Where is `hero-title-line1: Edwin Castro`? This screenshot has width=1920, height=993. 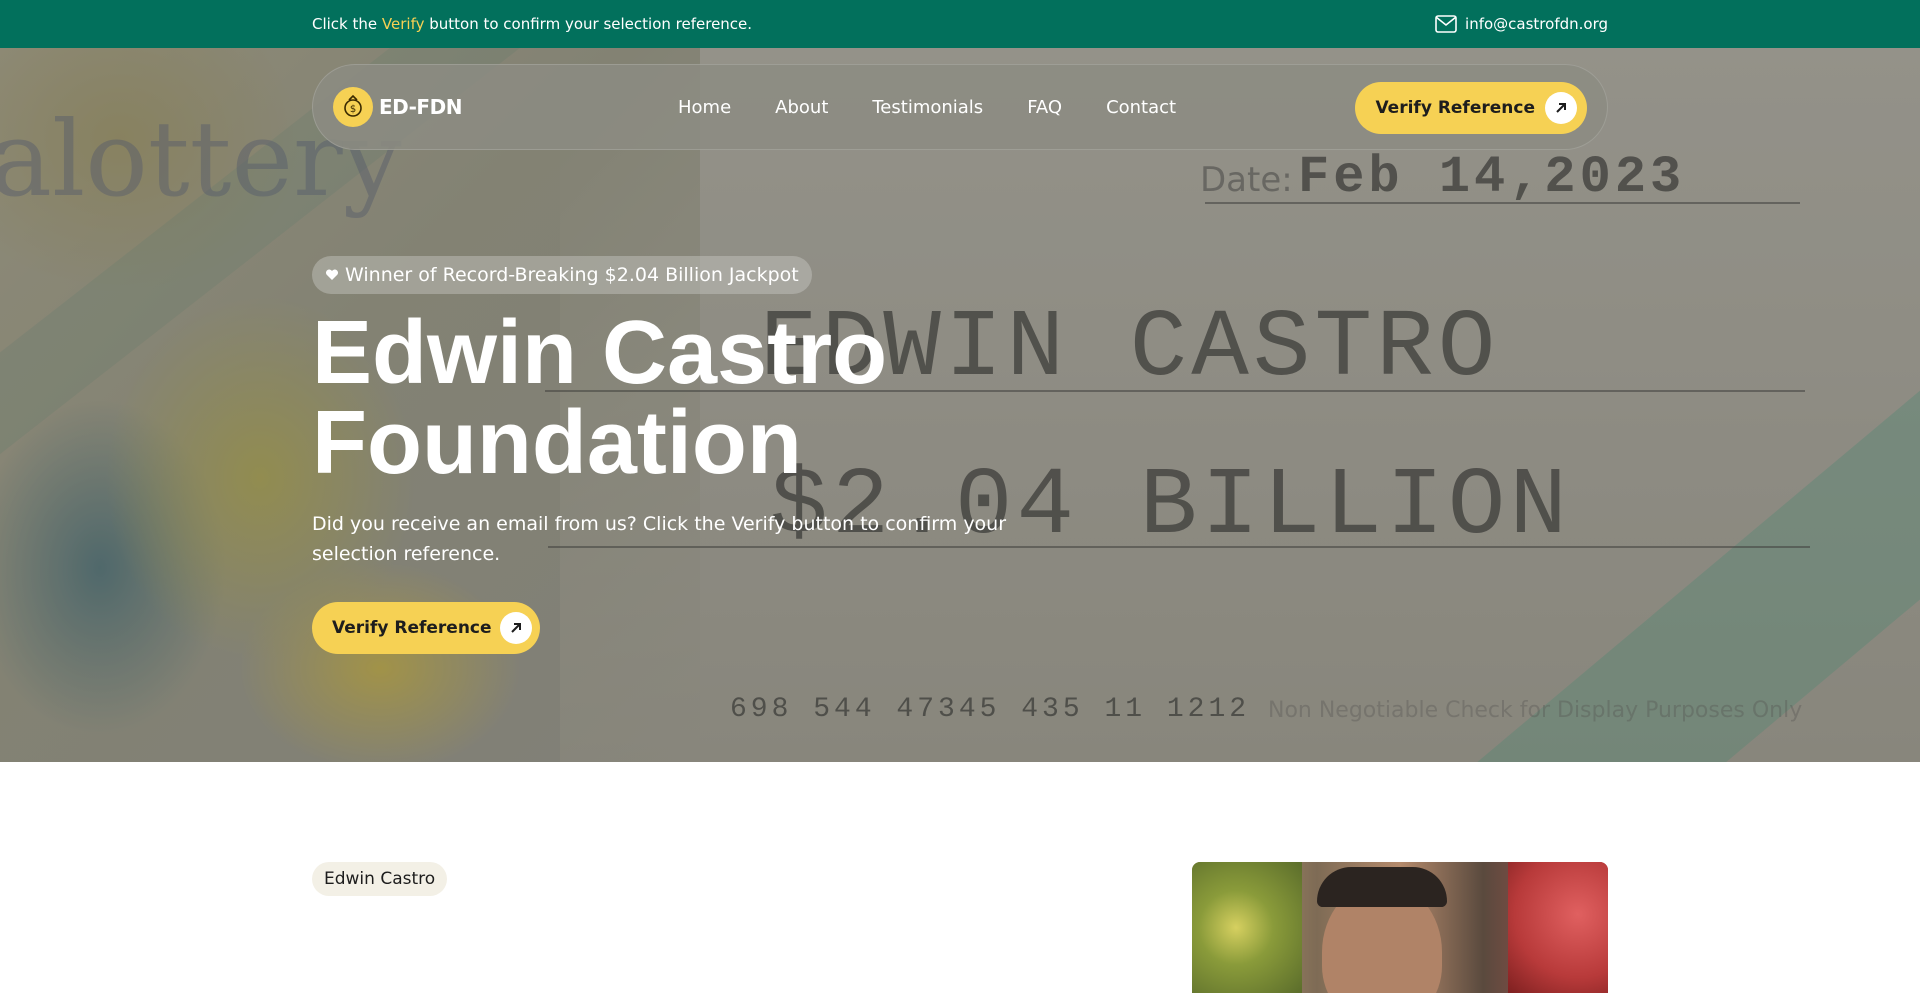 hero-title-line1: Edwin Castro is located at coordinates (600, 353).